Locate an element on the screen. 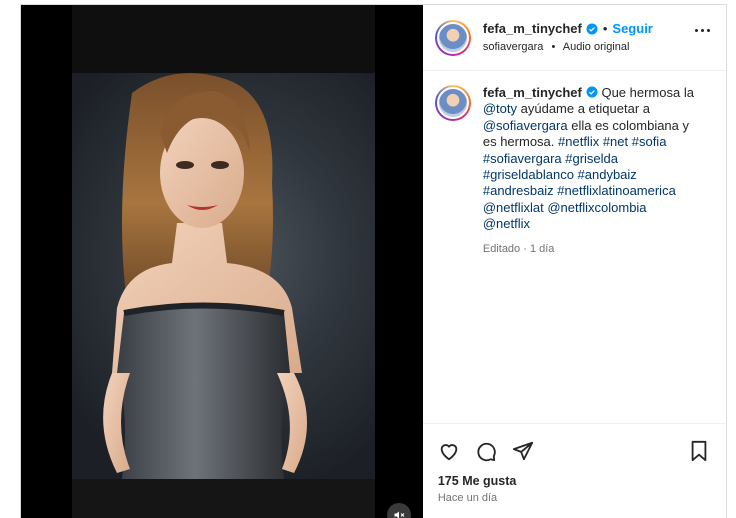 The image size is (736, 518). heart-icon is located at coordinates (449, 452).